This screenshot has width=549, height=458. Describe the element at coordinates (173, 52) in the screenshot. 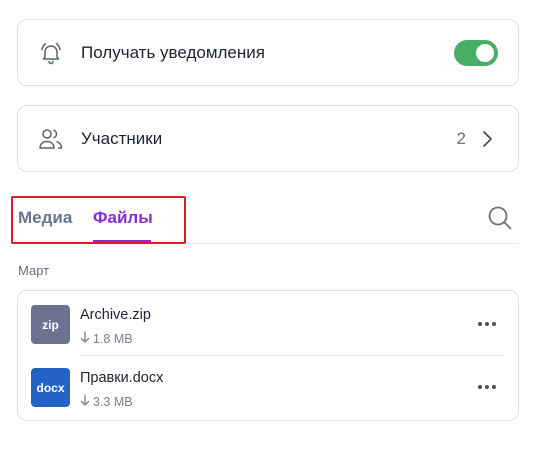

I see `notifications-label: Получать уведомления` at that location.